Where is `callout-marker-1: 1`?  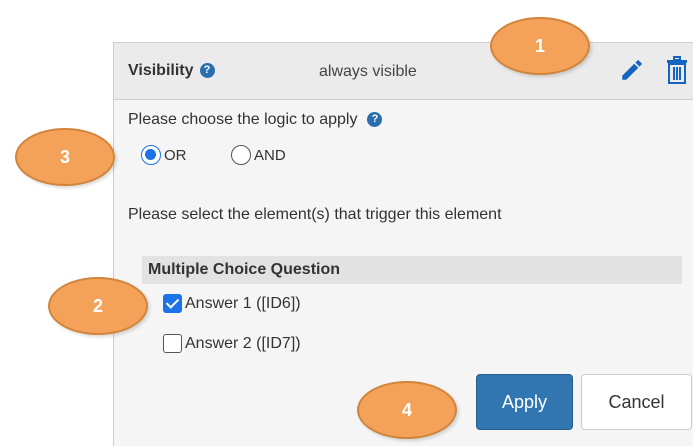 callout-marker-1: 1 is located at coordinates (540, 46).